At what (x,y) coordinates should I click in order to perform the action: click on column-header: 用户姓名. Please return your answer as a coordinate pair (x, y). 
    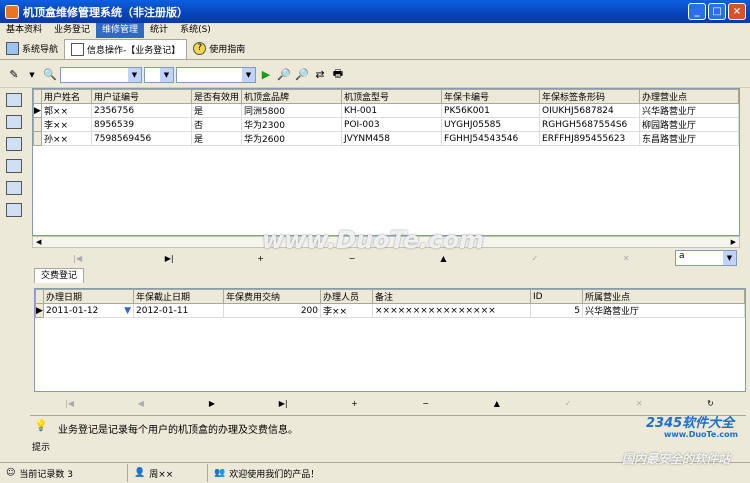
    Looking at the image, I should click on (66, 96).